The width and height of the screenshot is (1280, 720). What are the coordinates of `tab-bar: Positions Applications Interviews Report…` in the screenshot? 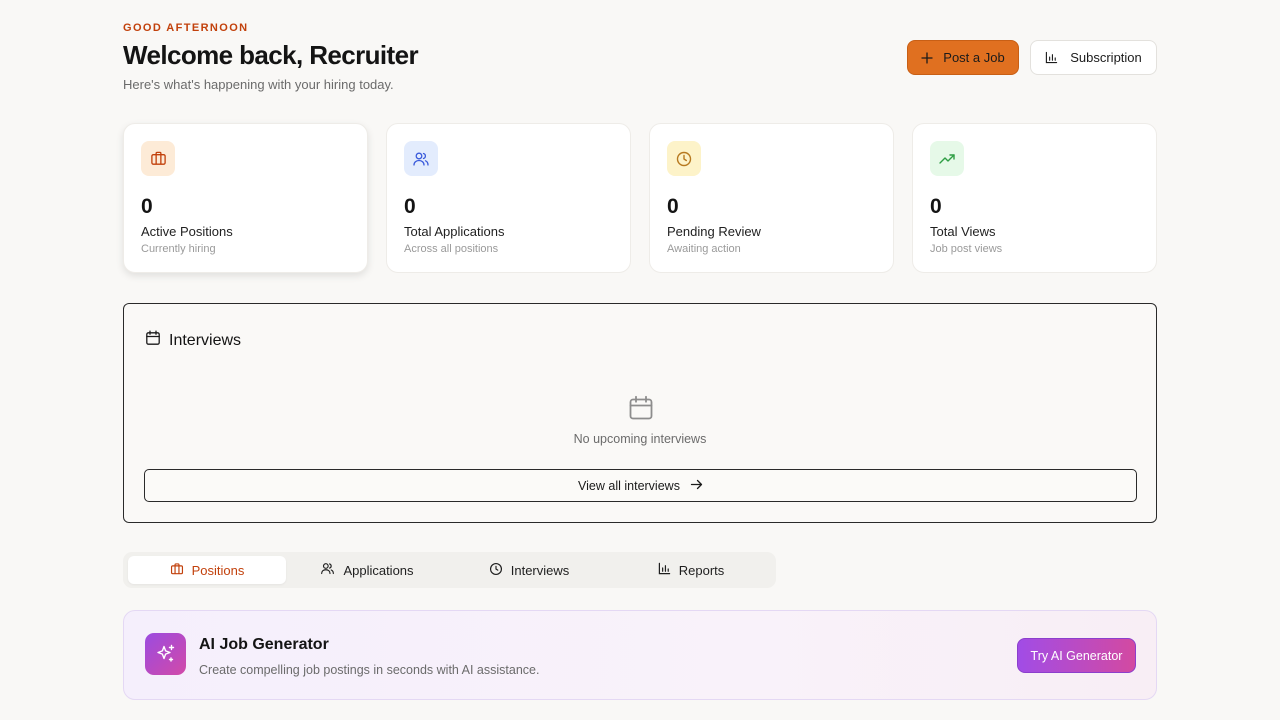 It's located at (449, 570).